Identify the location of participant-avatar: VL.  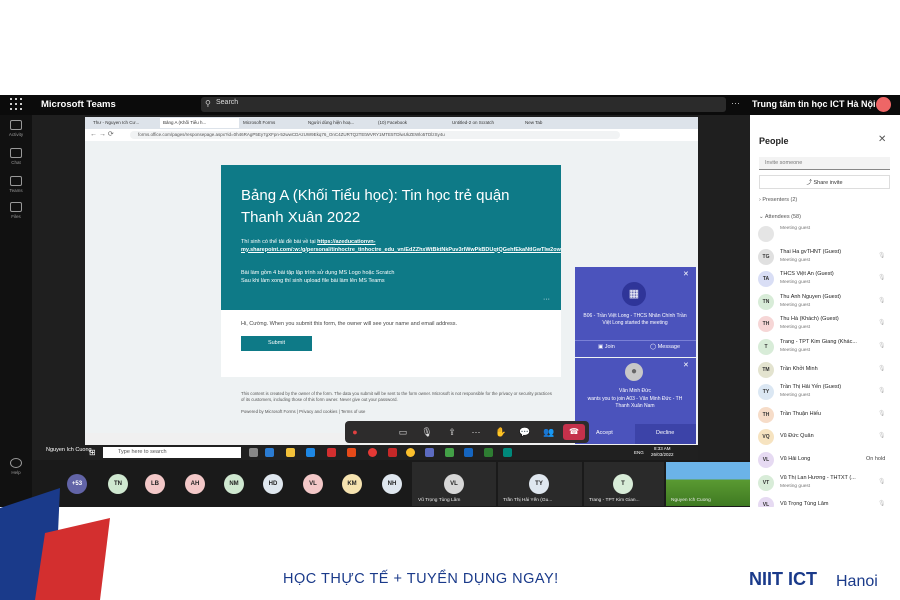
(313, 484).